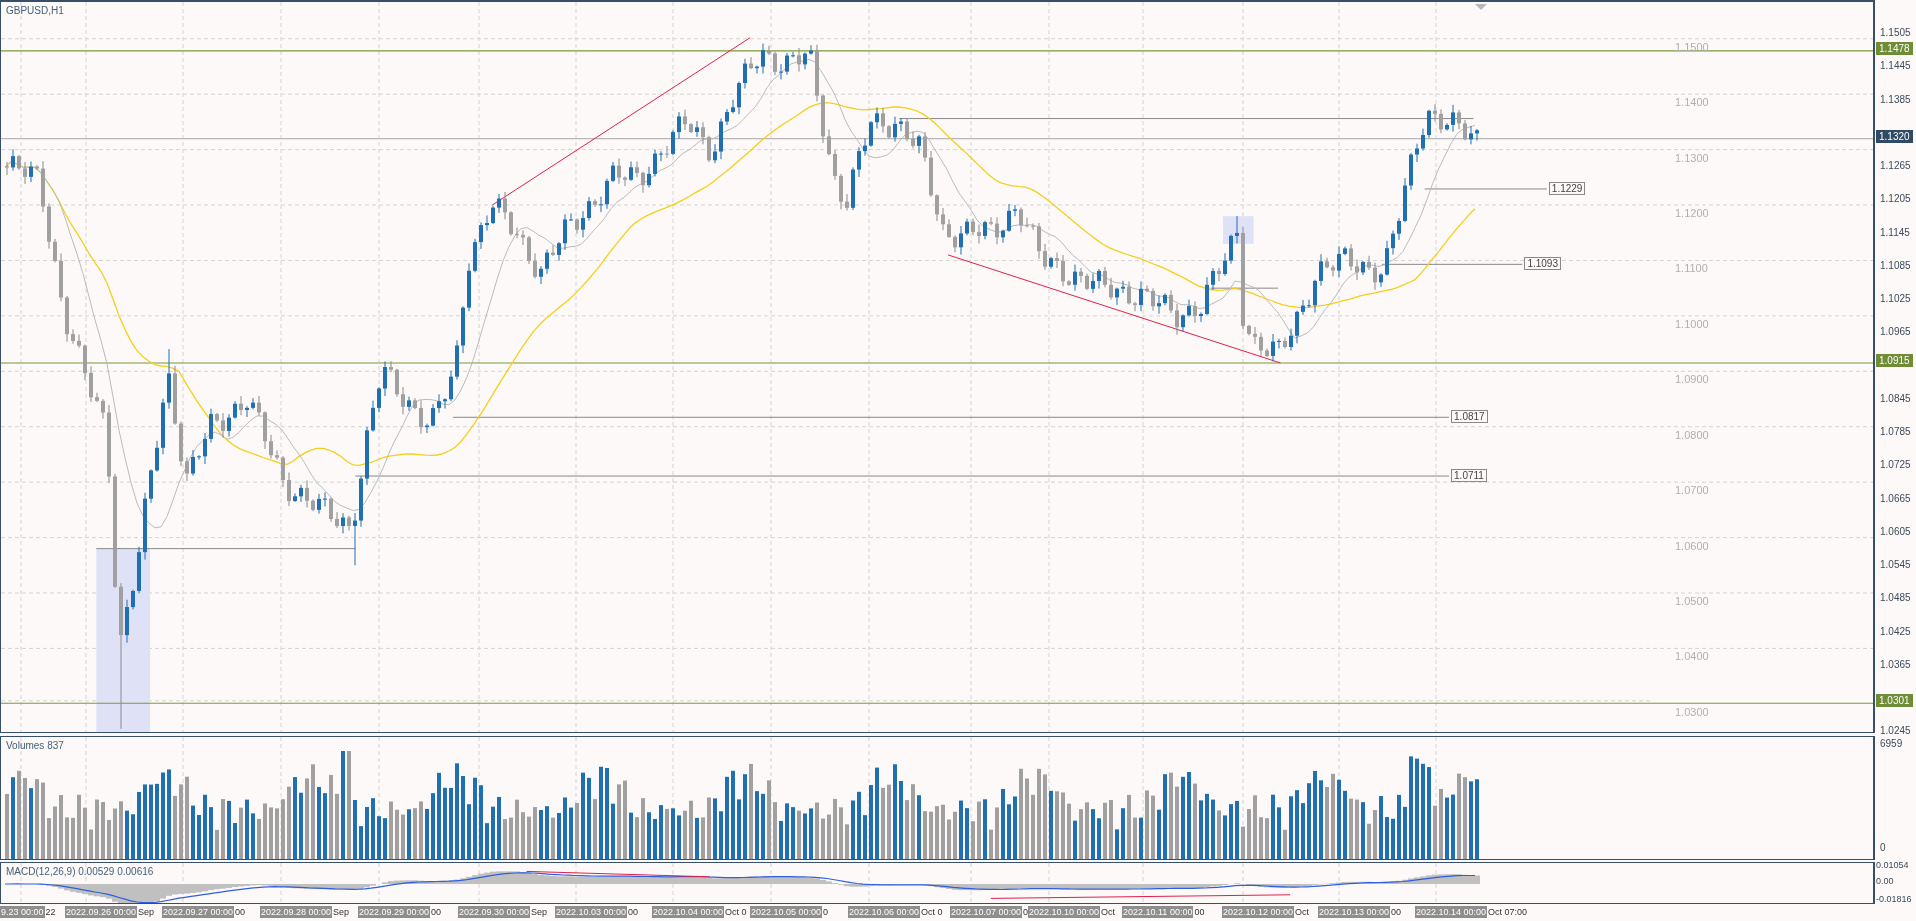 Image resolution: width=1916 pixels, height=921 pixels. I want to click on line-price-label: 1.1093, so click(1542, 264).